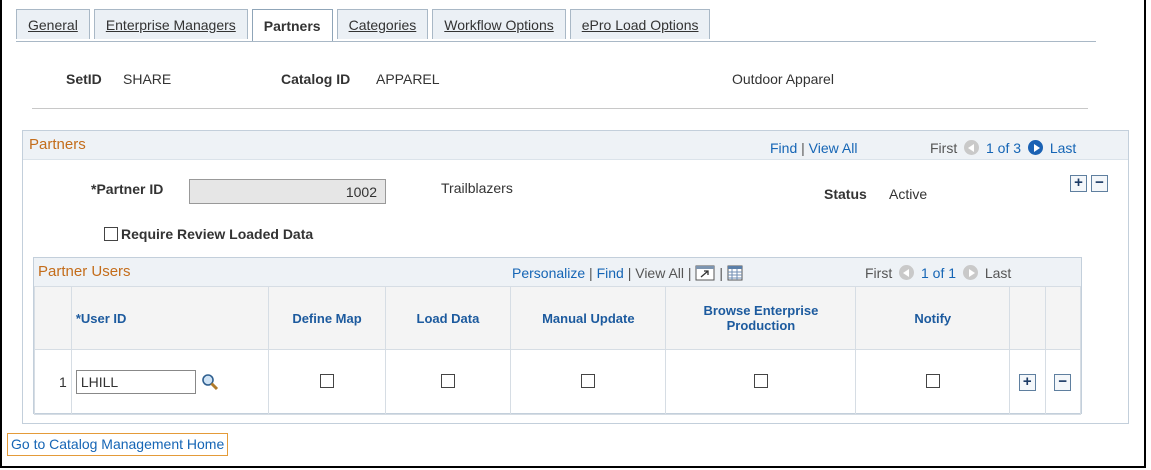  What do you see at coordinates (135, 382) in the screenshot?
I see `user-id-input: LHILL` at bounding box center [135, 382].